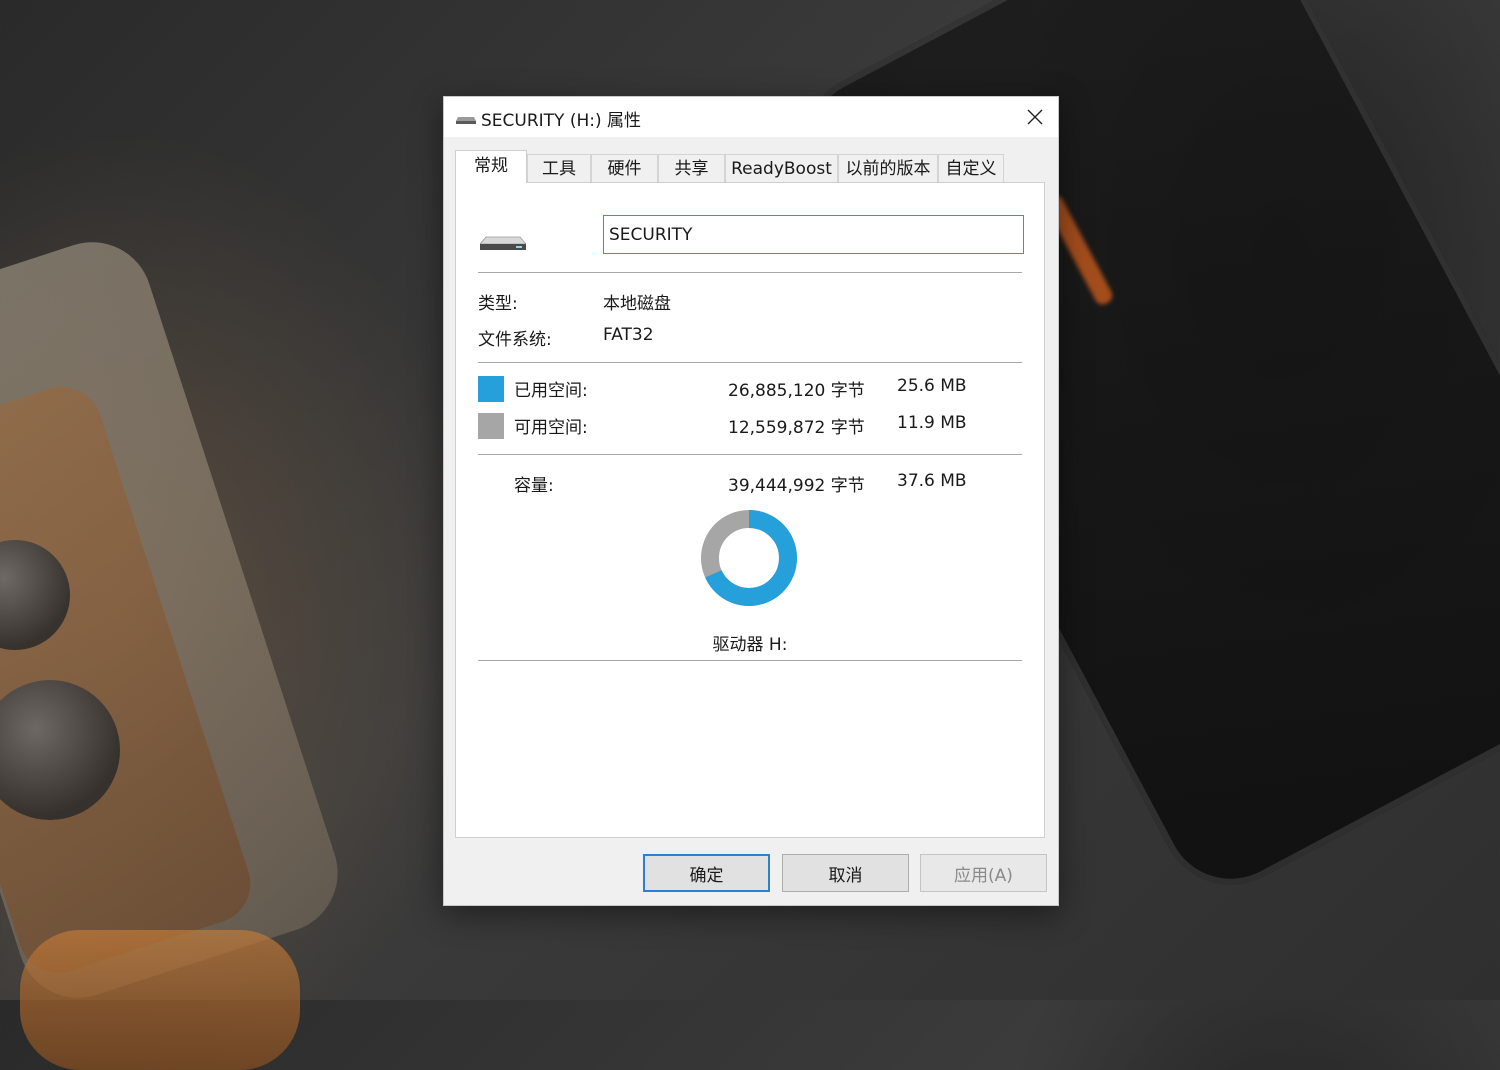 The height and width of the screenshot is (1070, 1500). Describe the element at coordinates (932, 423) in the screenshot. I see `free-space-size: 11.9 MB` at that location.